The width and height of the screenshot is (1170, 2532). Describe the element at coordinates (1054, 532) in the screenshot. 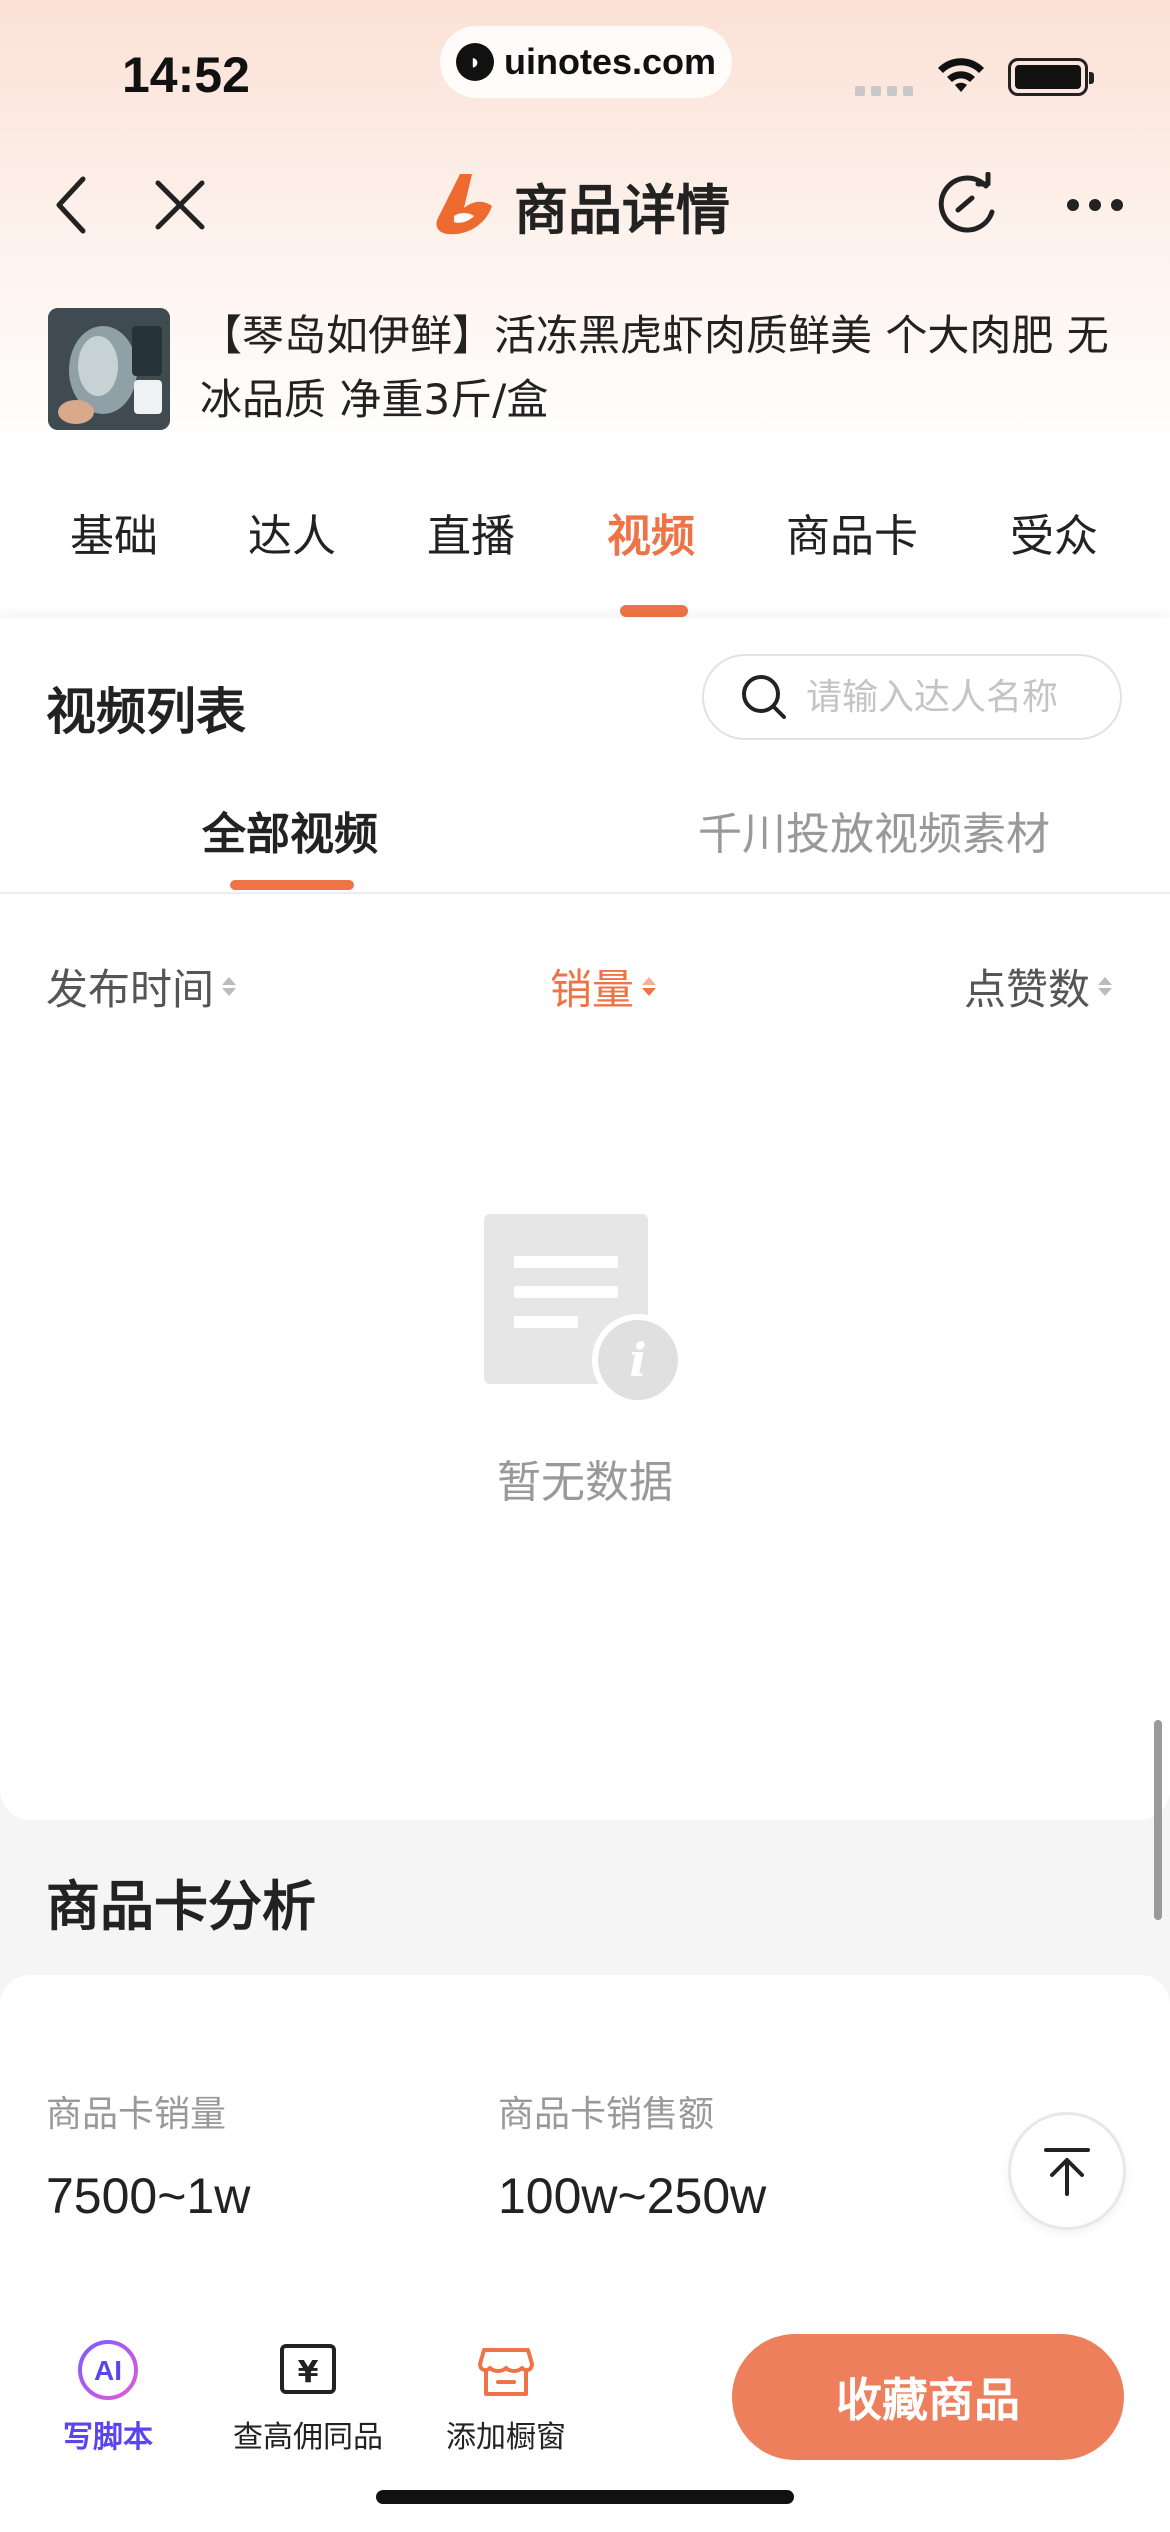

I see `tab-audience: 受众` at that location.